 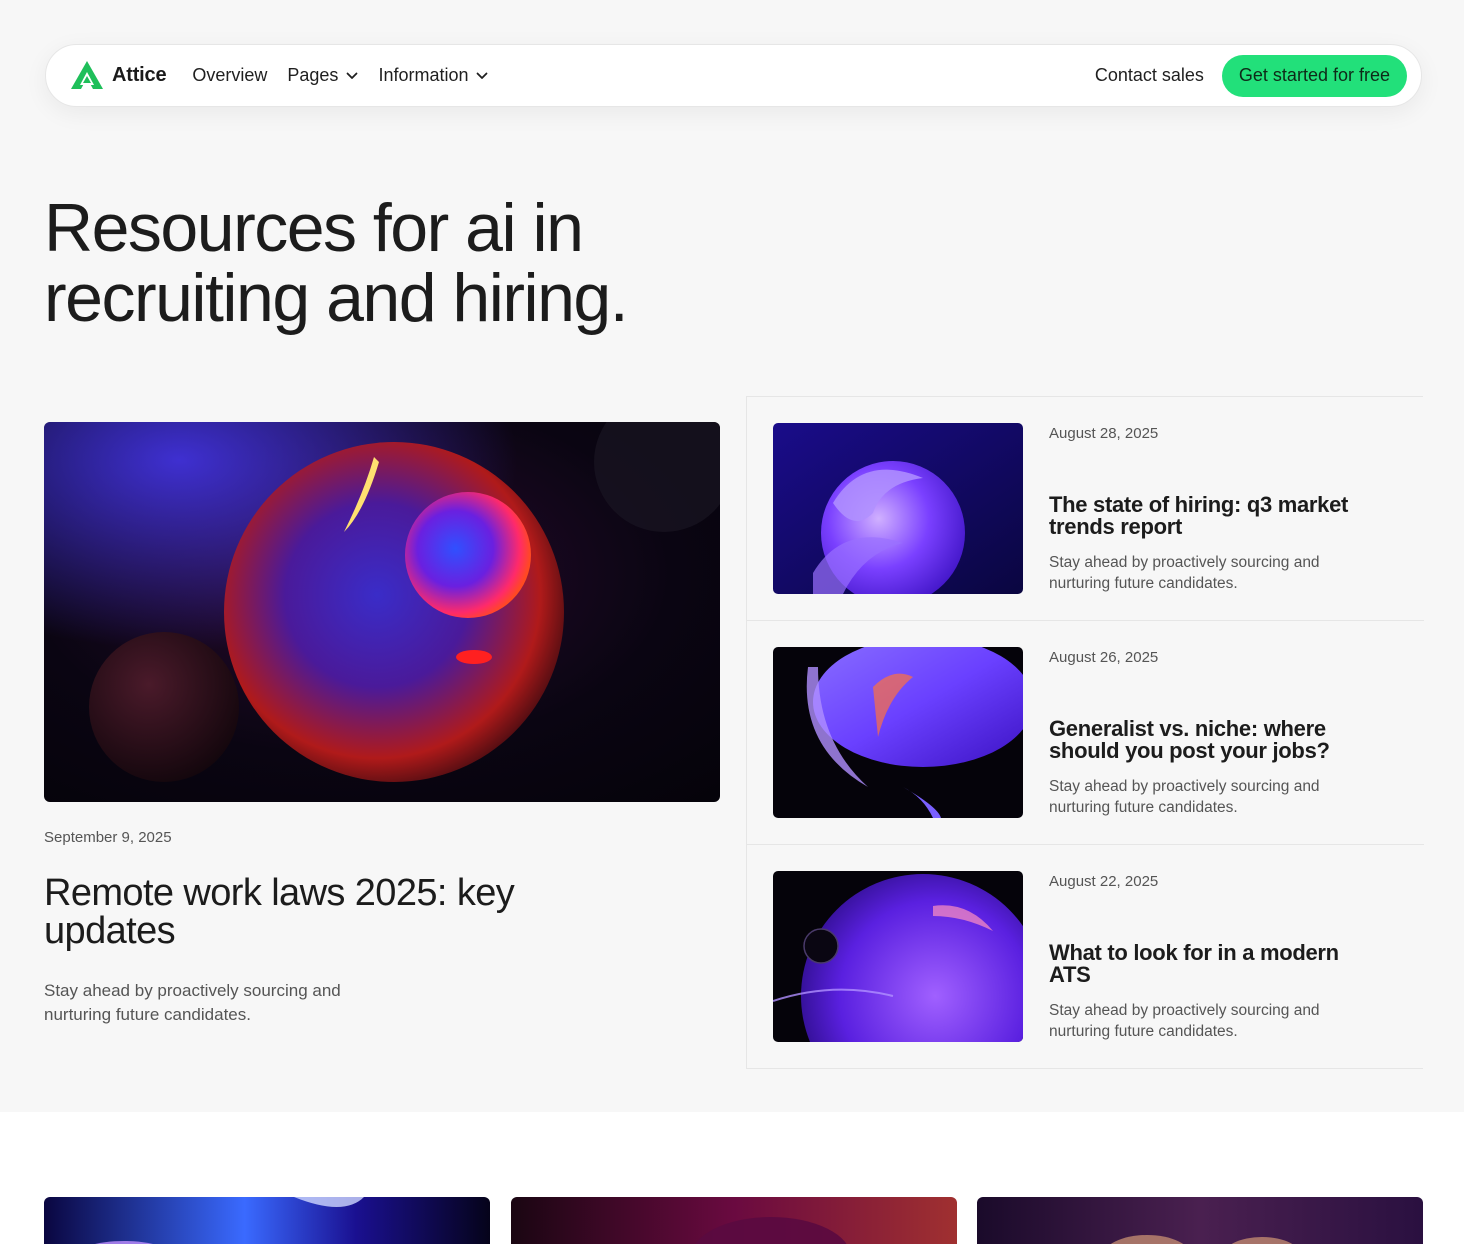 I want to click on abstract-blue-image, so click(x=267, y=1220).